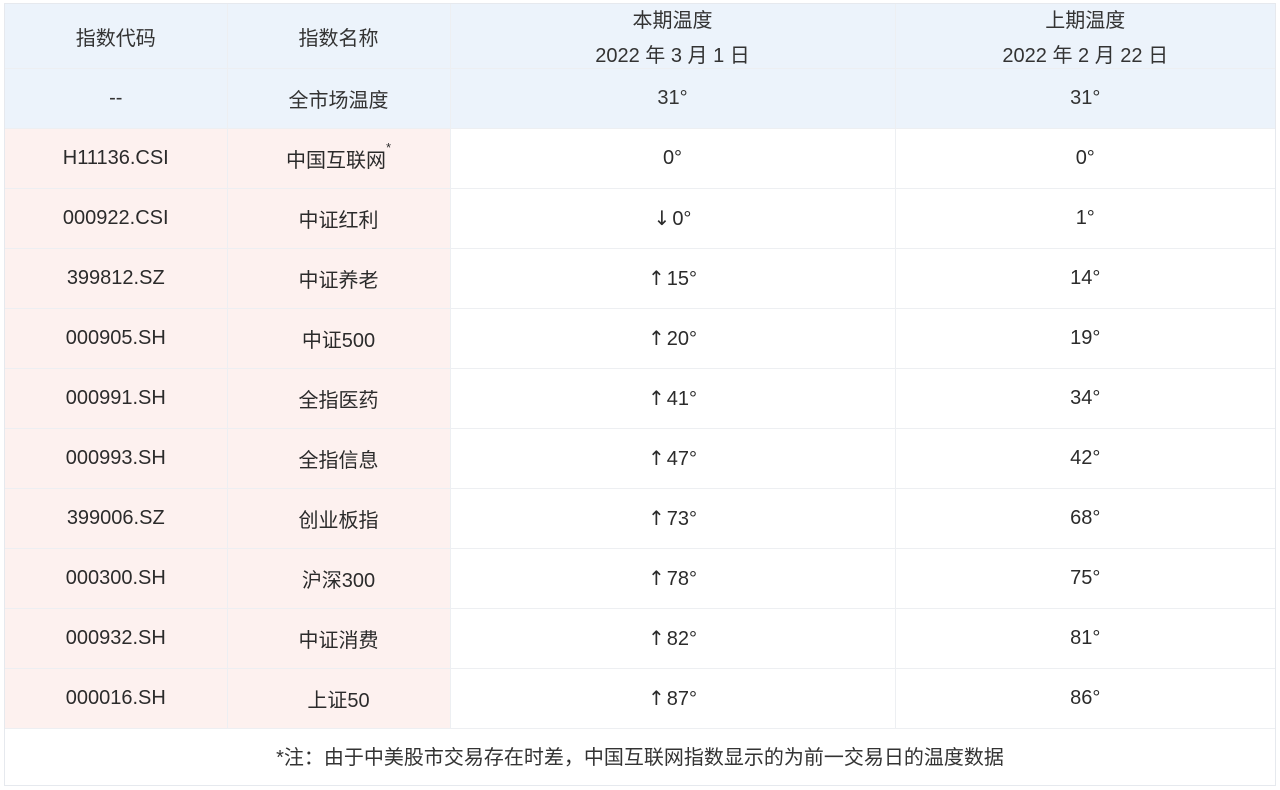 The width and height of the screenshot is (1280, 790). Describe the element at coordinates (116, 398) in the screenshot. I see `index-code: 000991.SH` at that location.